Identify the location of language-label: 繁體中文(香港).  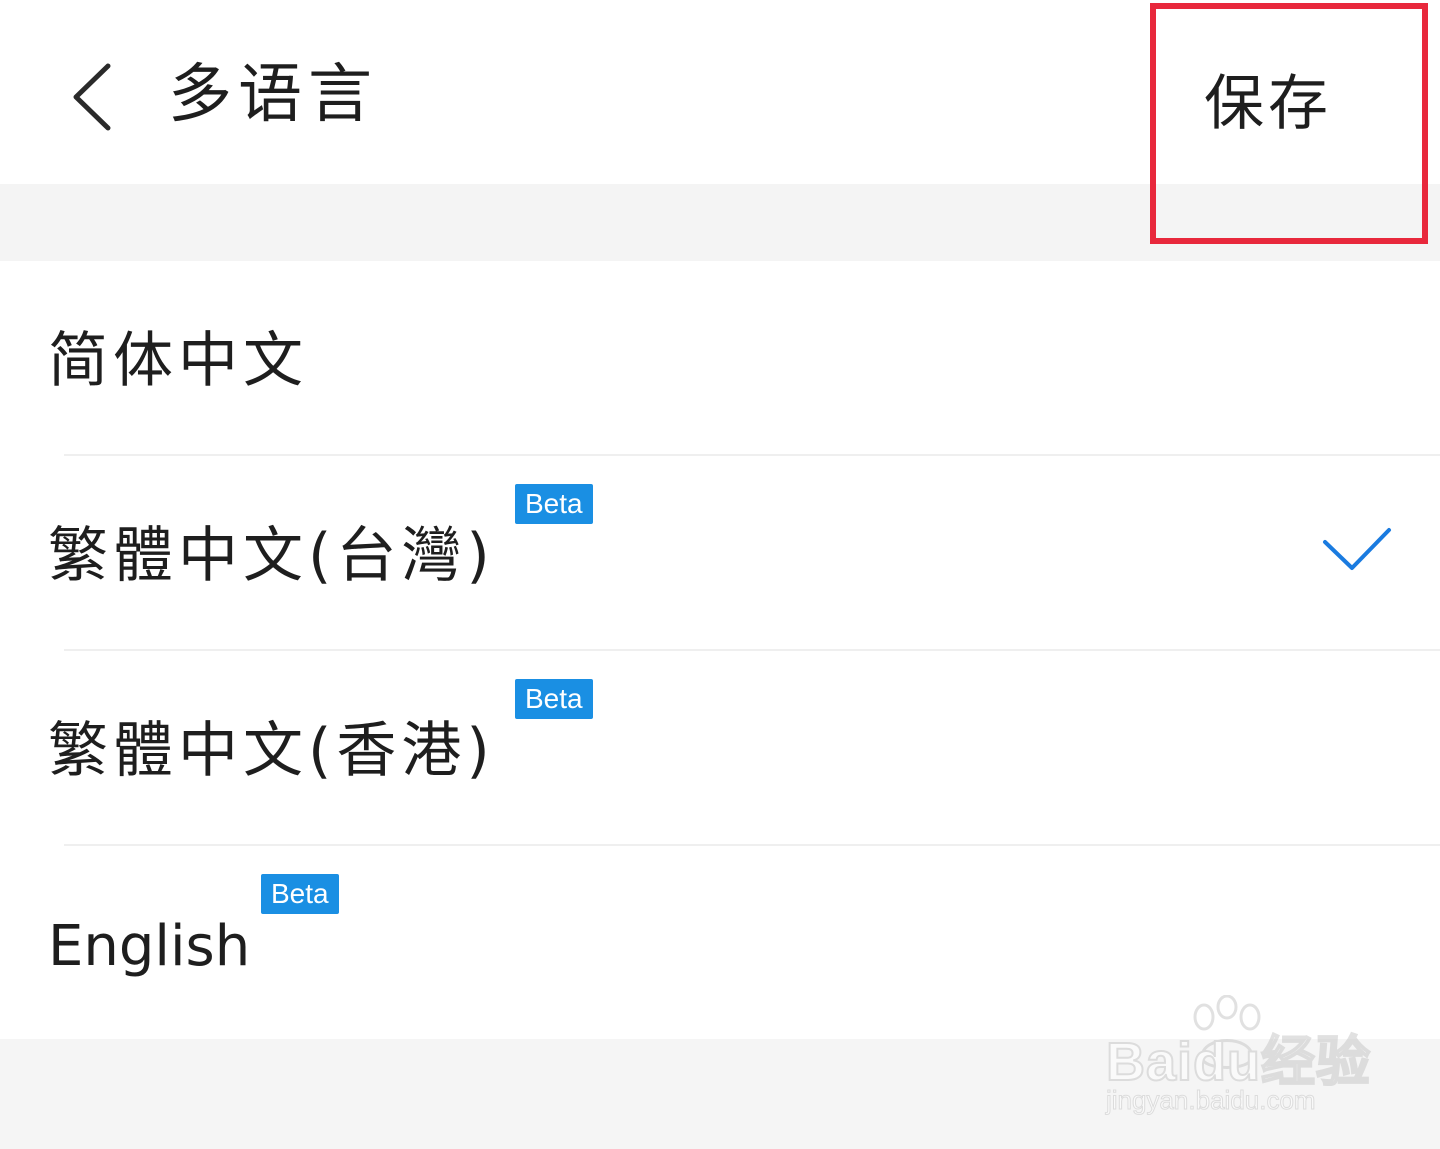
(271, 751).